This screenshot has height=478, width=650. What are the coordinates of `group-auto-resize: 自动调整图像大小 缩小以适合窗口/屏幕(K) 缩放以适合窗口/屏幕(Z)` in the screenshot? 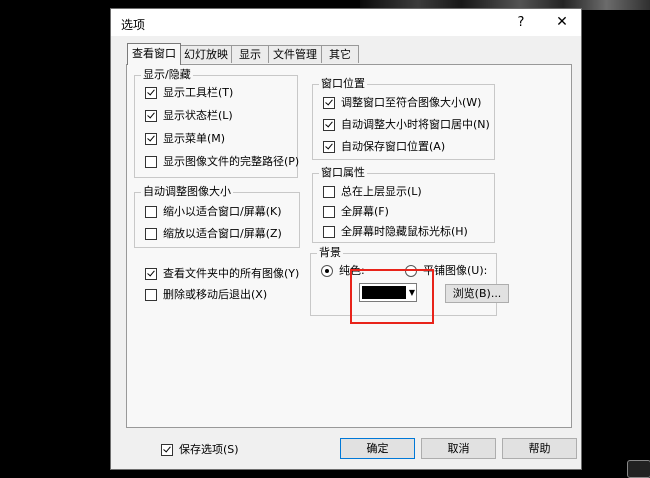 It's located at (217, 216).